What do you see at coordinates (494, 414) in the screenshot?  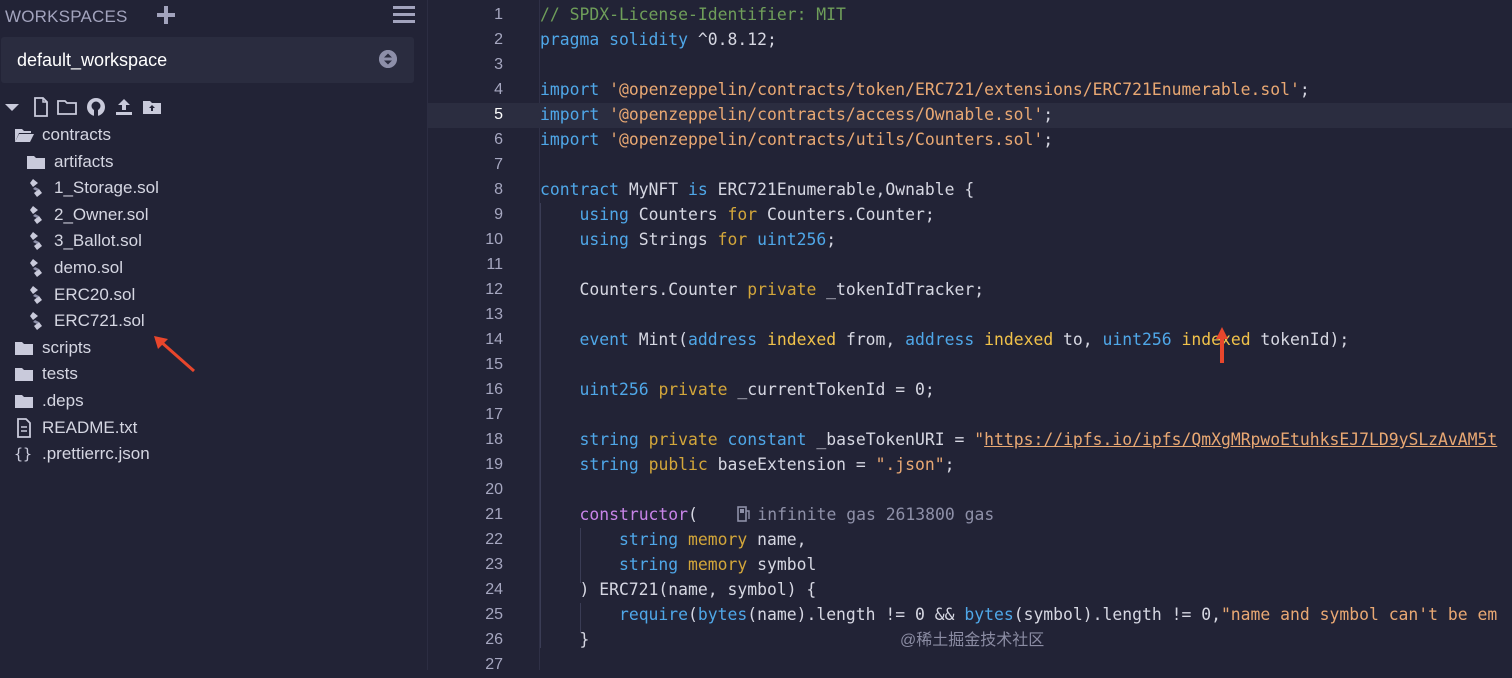 I see `line-number: 17` at bounding box center [494, 414].